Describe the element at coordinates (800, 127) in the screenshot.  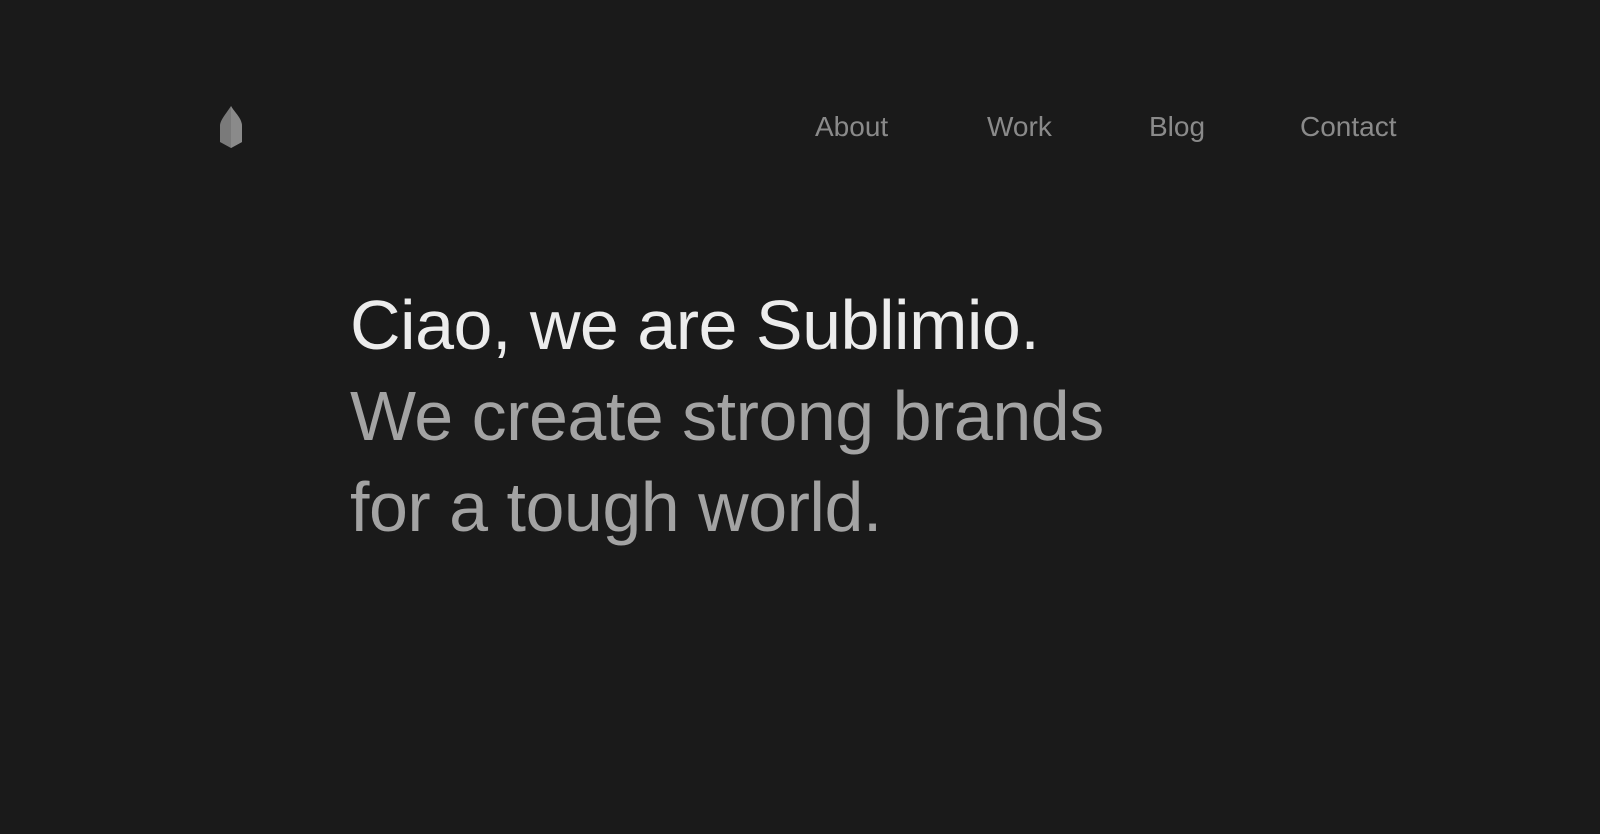
I see `main-nav: About Work Blog Contact` at that location.